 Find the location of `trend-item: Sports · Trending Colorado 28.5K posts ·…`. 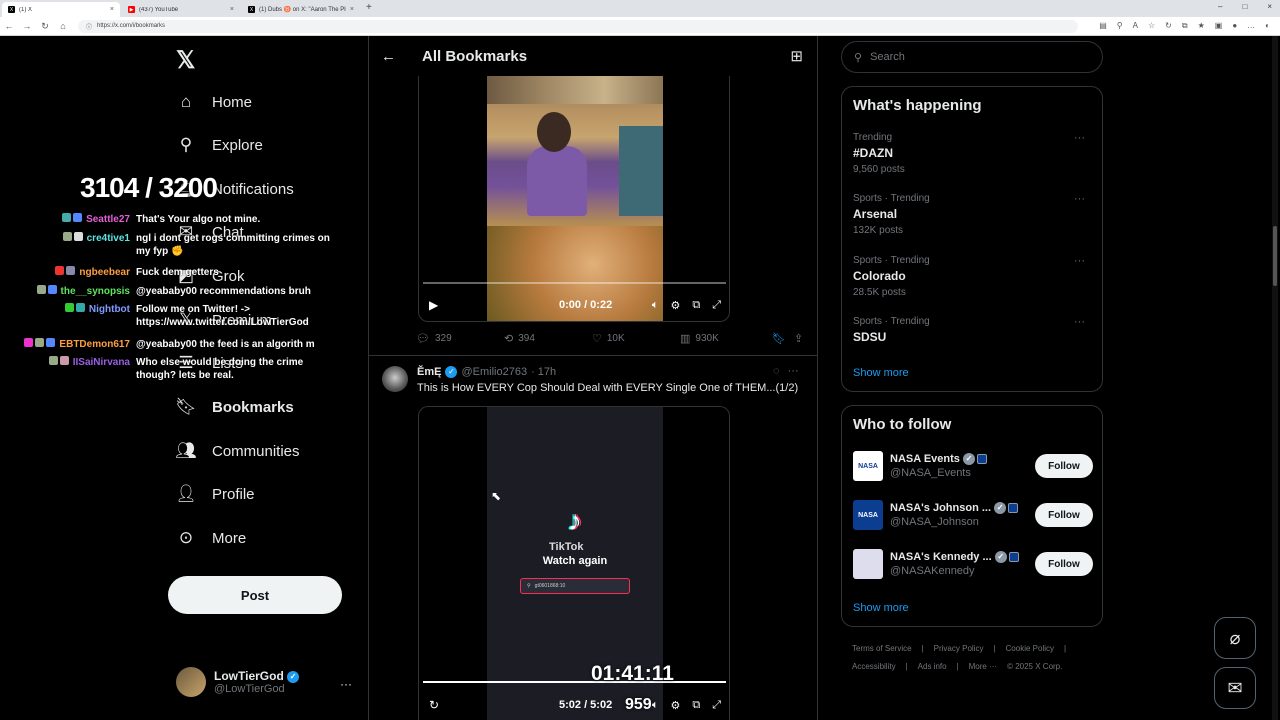

trend-item: Sports · Trending Colorado 28.5K posts ·… is located at coordinates (973, 276).